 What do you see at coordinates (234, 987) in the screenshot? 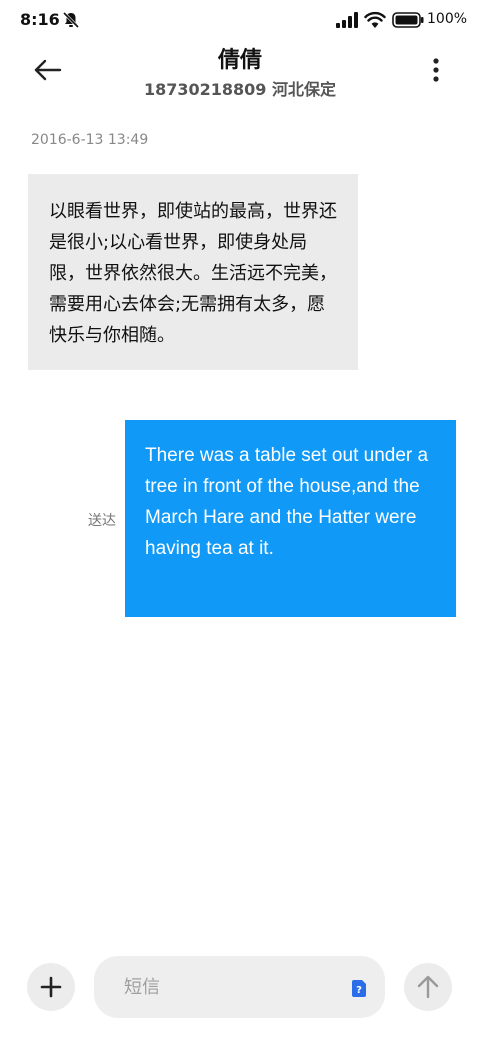
I see `message-input` at bounding box center [234, 987].